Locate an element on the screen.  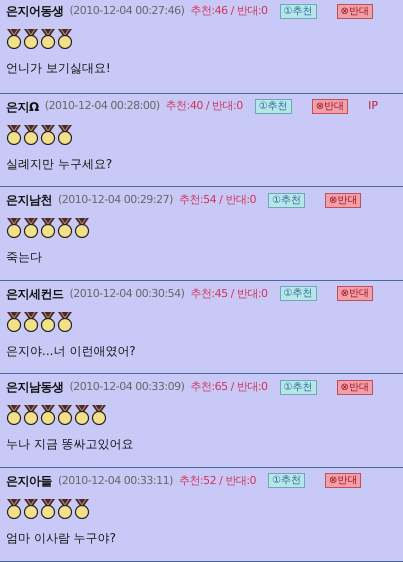
comment-text: 죽는다 is located at coordinates (24, 257).